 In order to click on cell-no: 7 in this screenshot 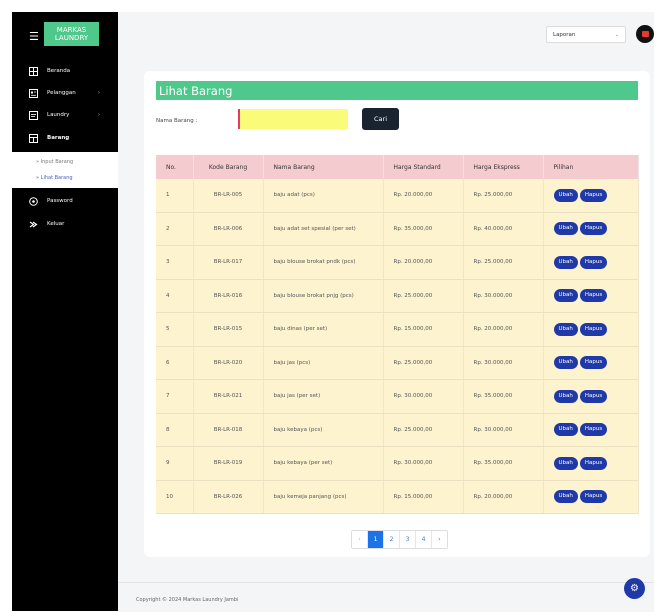, I will do `click(175, 396)`.